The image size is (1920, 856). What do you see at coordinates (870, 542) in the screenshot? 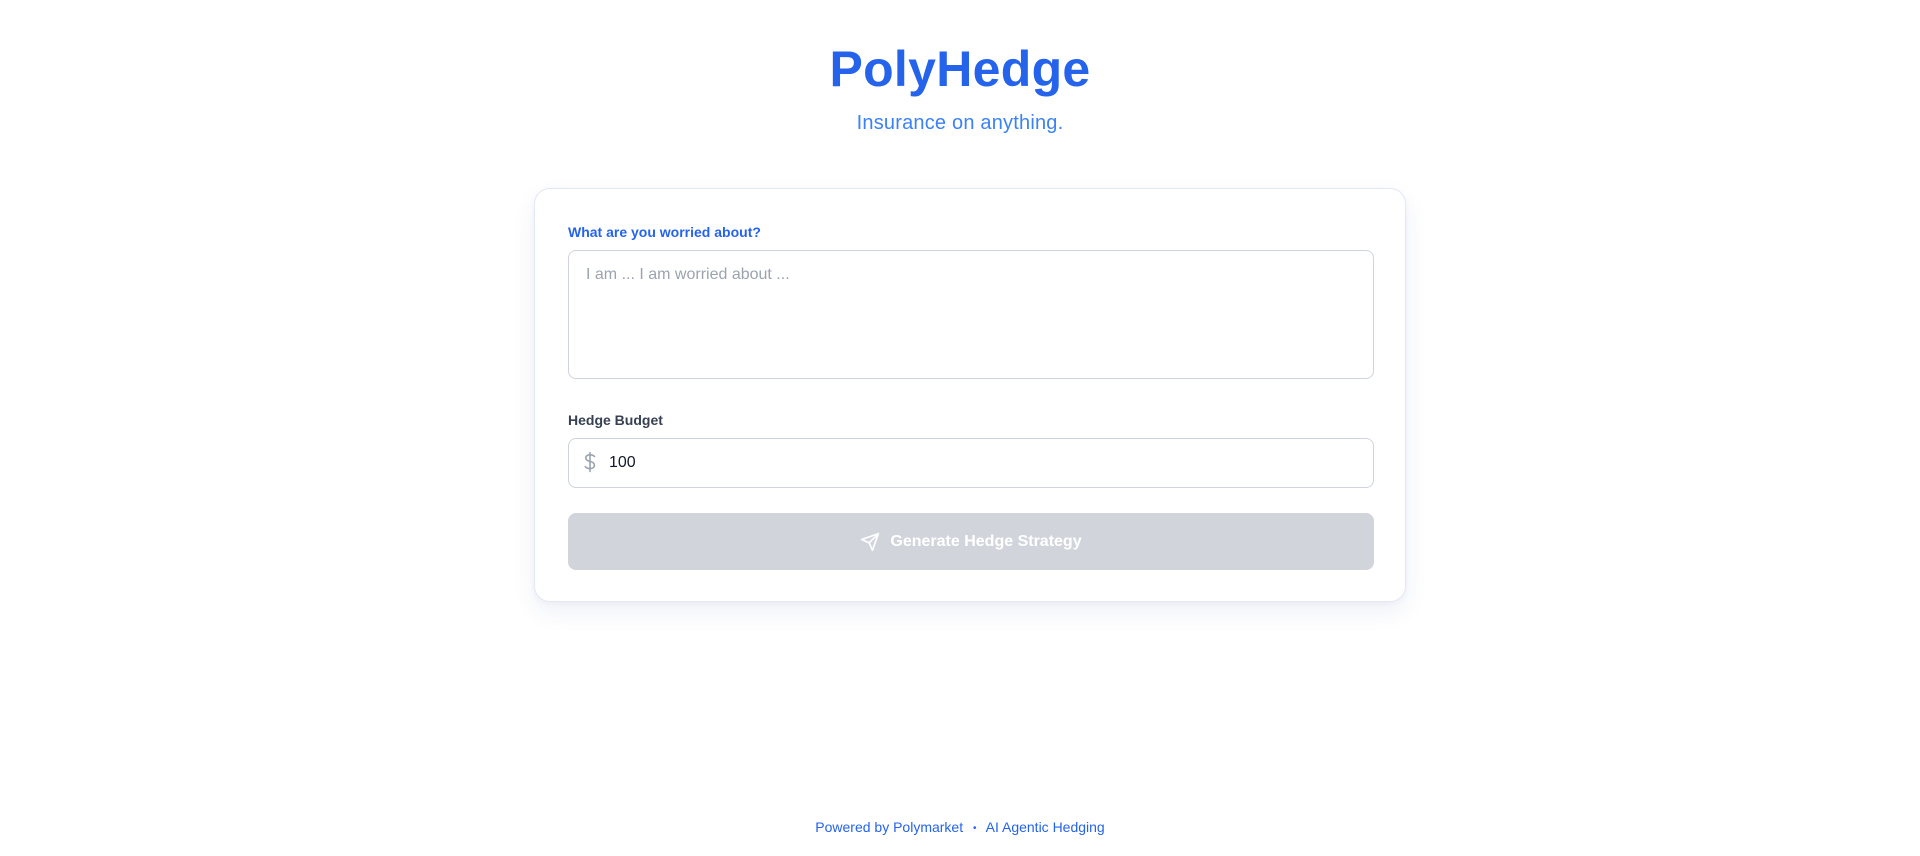
I see `send-icon` at bounding box center [870, 542].